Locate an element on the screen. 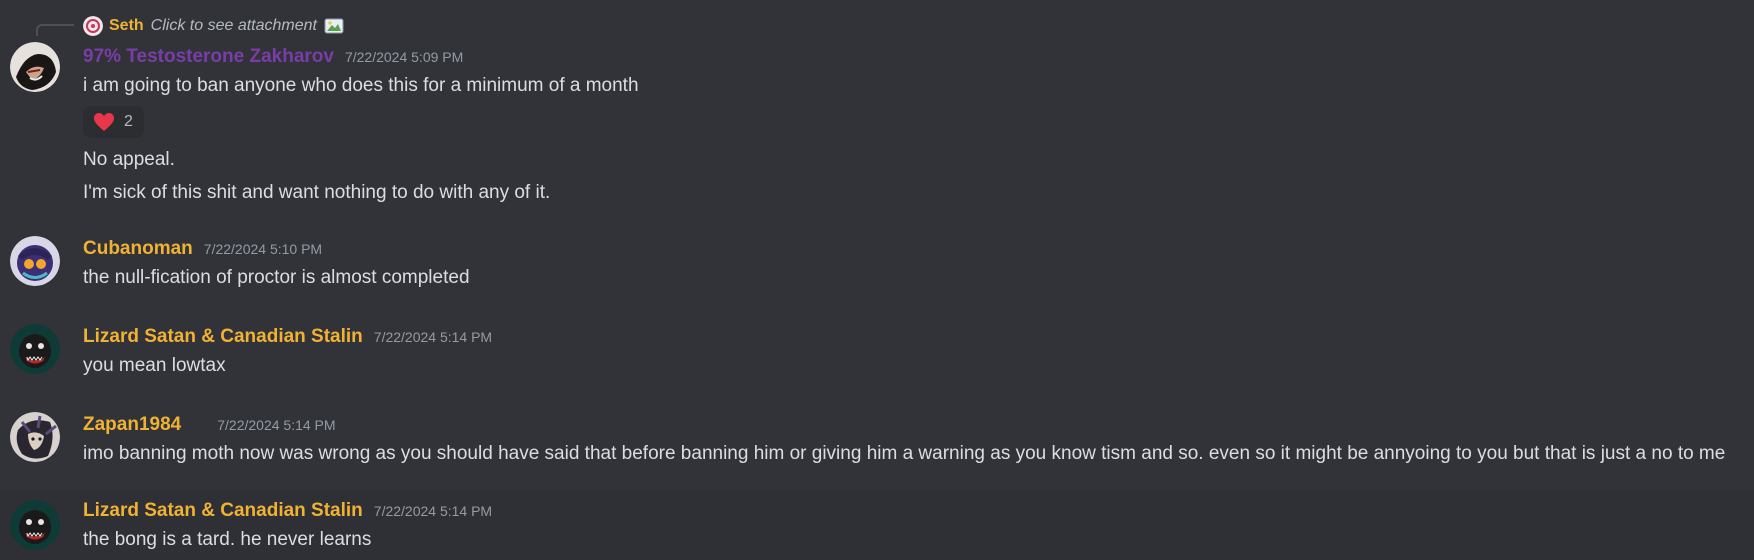 The height and width of the screenshot is (560, 1754). message-header: Zapan1984 7/22/2024 5:14 PM is located at coordinates (209, 425).